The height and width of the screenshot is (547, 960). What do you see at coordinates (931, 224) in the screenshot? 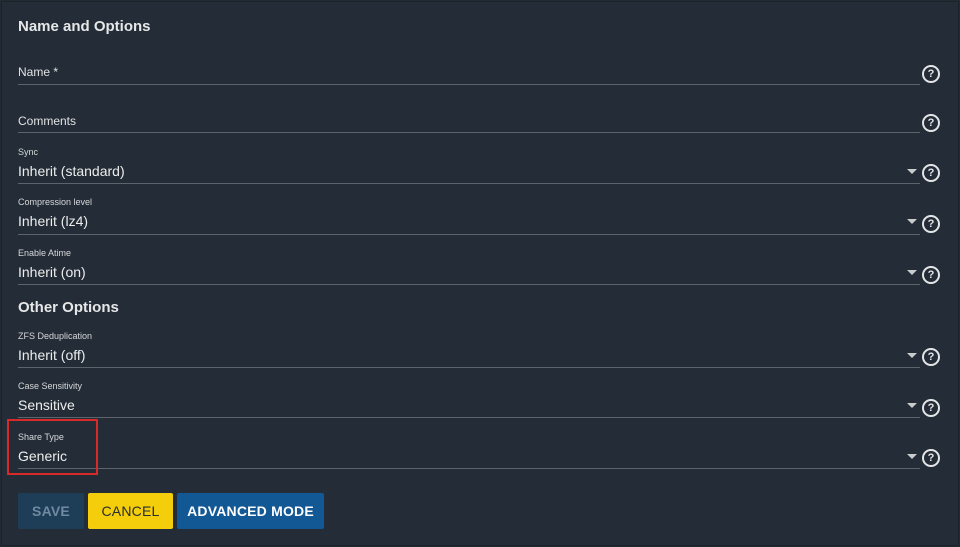
I see `compression-help-icon: ?` at bounding box center [931, 224].